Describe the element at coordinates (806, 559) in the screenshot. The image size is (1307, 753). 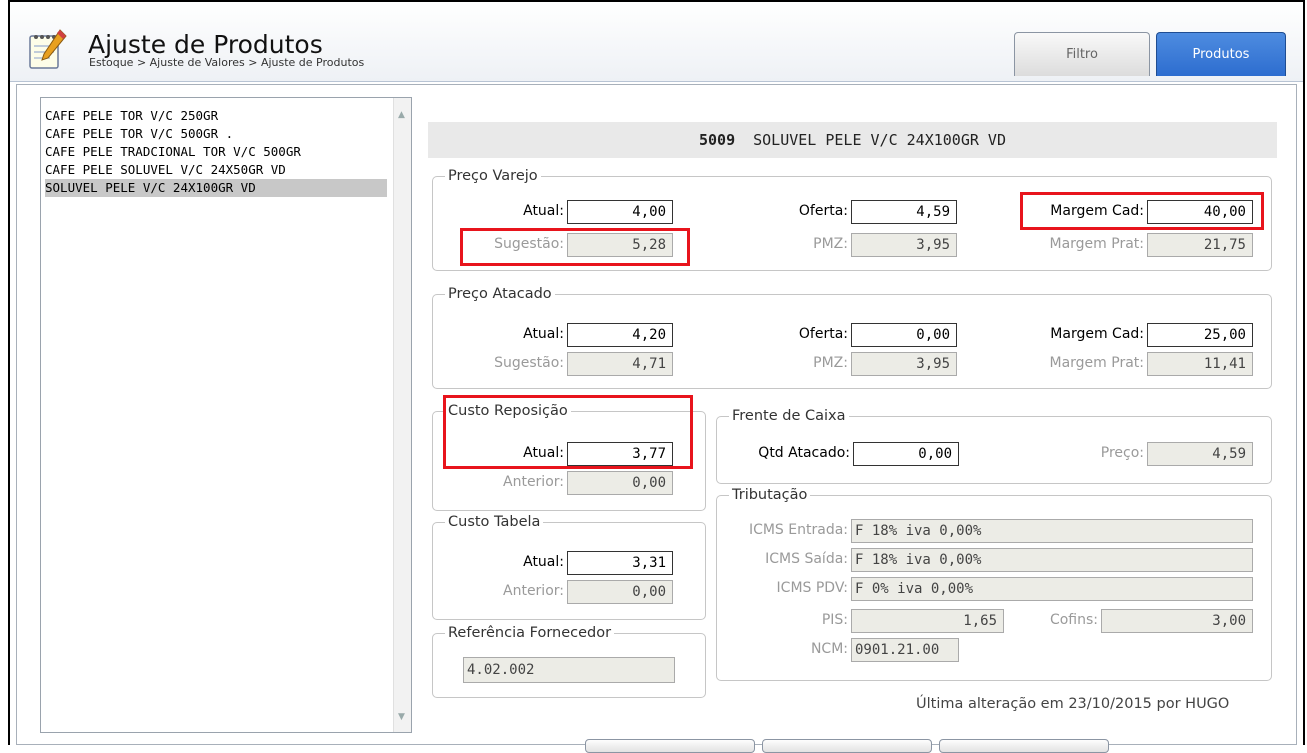
I see `icms-saida-label: ICMS Saída:` at that location.